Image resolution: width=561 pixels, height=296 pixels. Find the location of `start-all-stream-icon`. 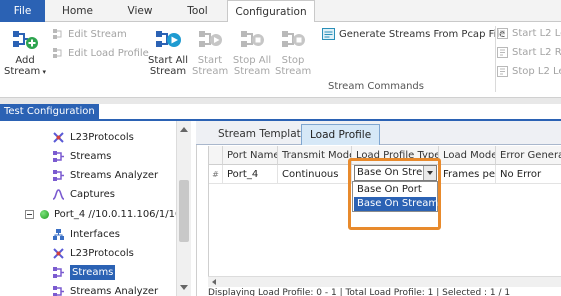

start-all-stream-icon is located at coordinates (168, 39).